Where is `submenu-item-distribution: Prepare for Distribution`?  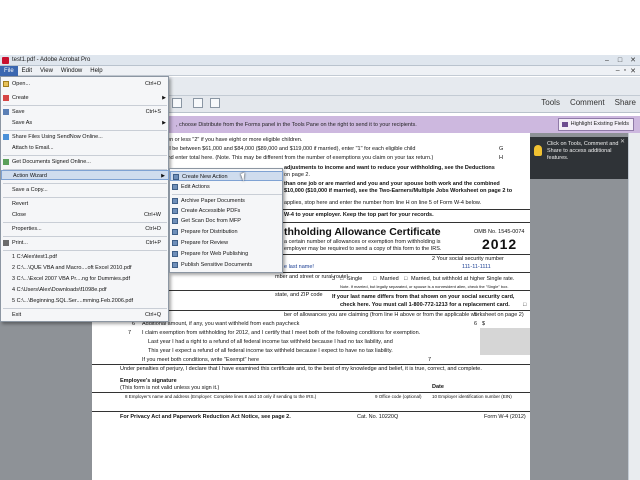 submenu-item-distribution: Prepare for Distribution is located at coordinates (226, 232).